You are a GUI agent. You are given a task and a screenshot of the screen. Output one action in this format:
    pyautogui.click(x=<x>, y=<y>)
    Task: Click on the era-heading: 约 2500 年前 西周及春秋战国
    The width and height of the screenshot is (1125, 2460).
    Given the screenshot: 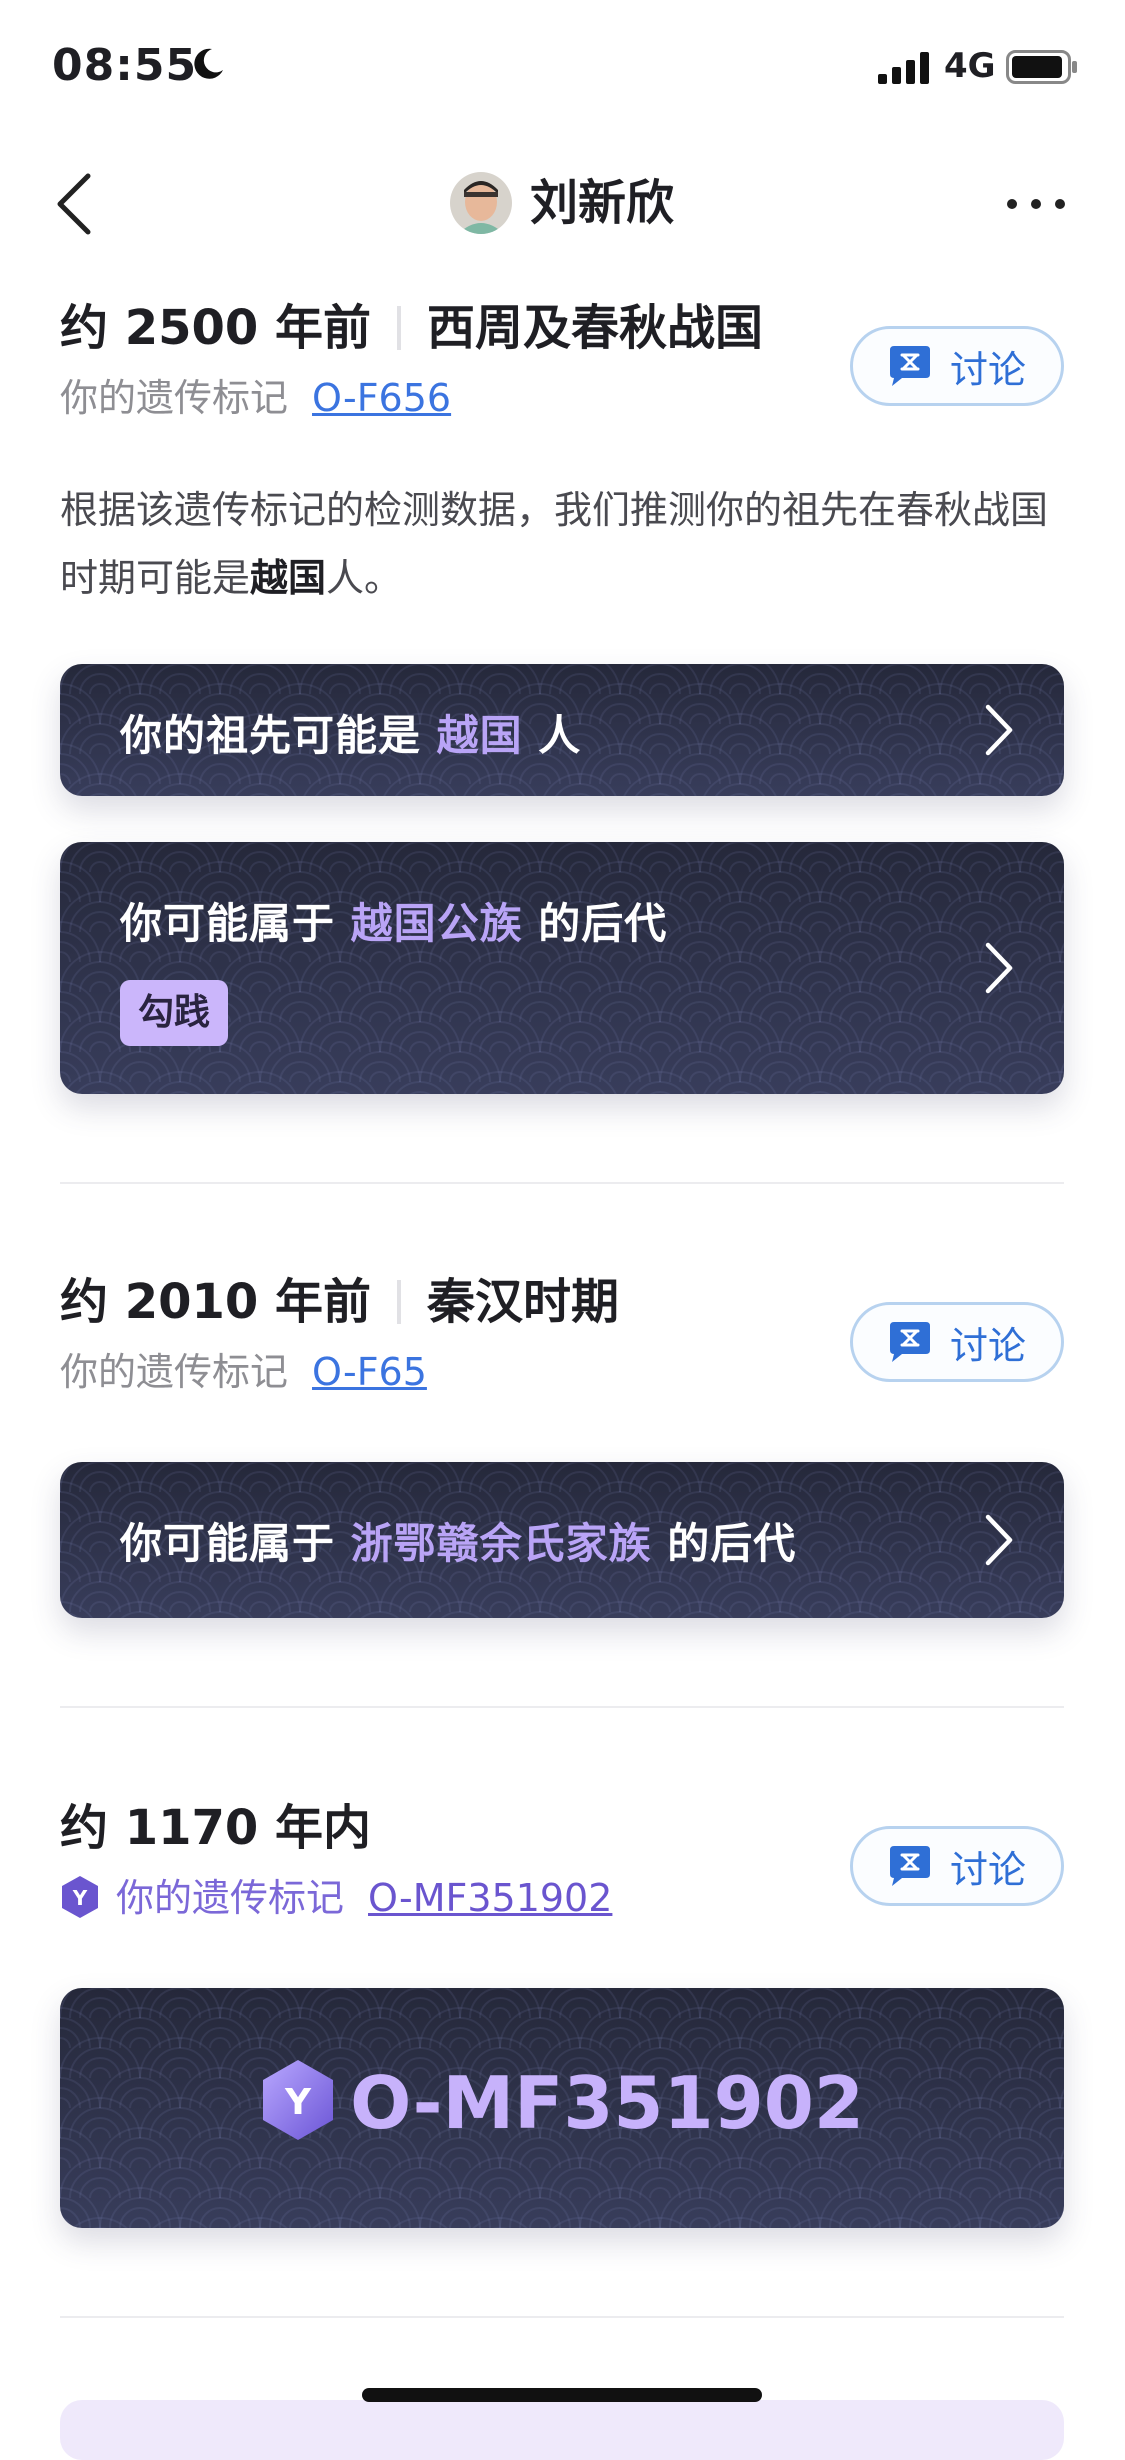 What is the action you would take?
    pyautogui.click(x=411, y=328)
    